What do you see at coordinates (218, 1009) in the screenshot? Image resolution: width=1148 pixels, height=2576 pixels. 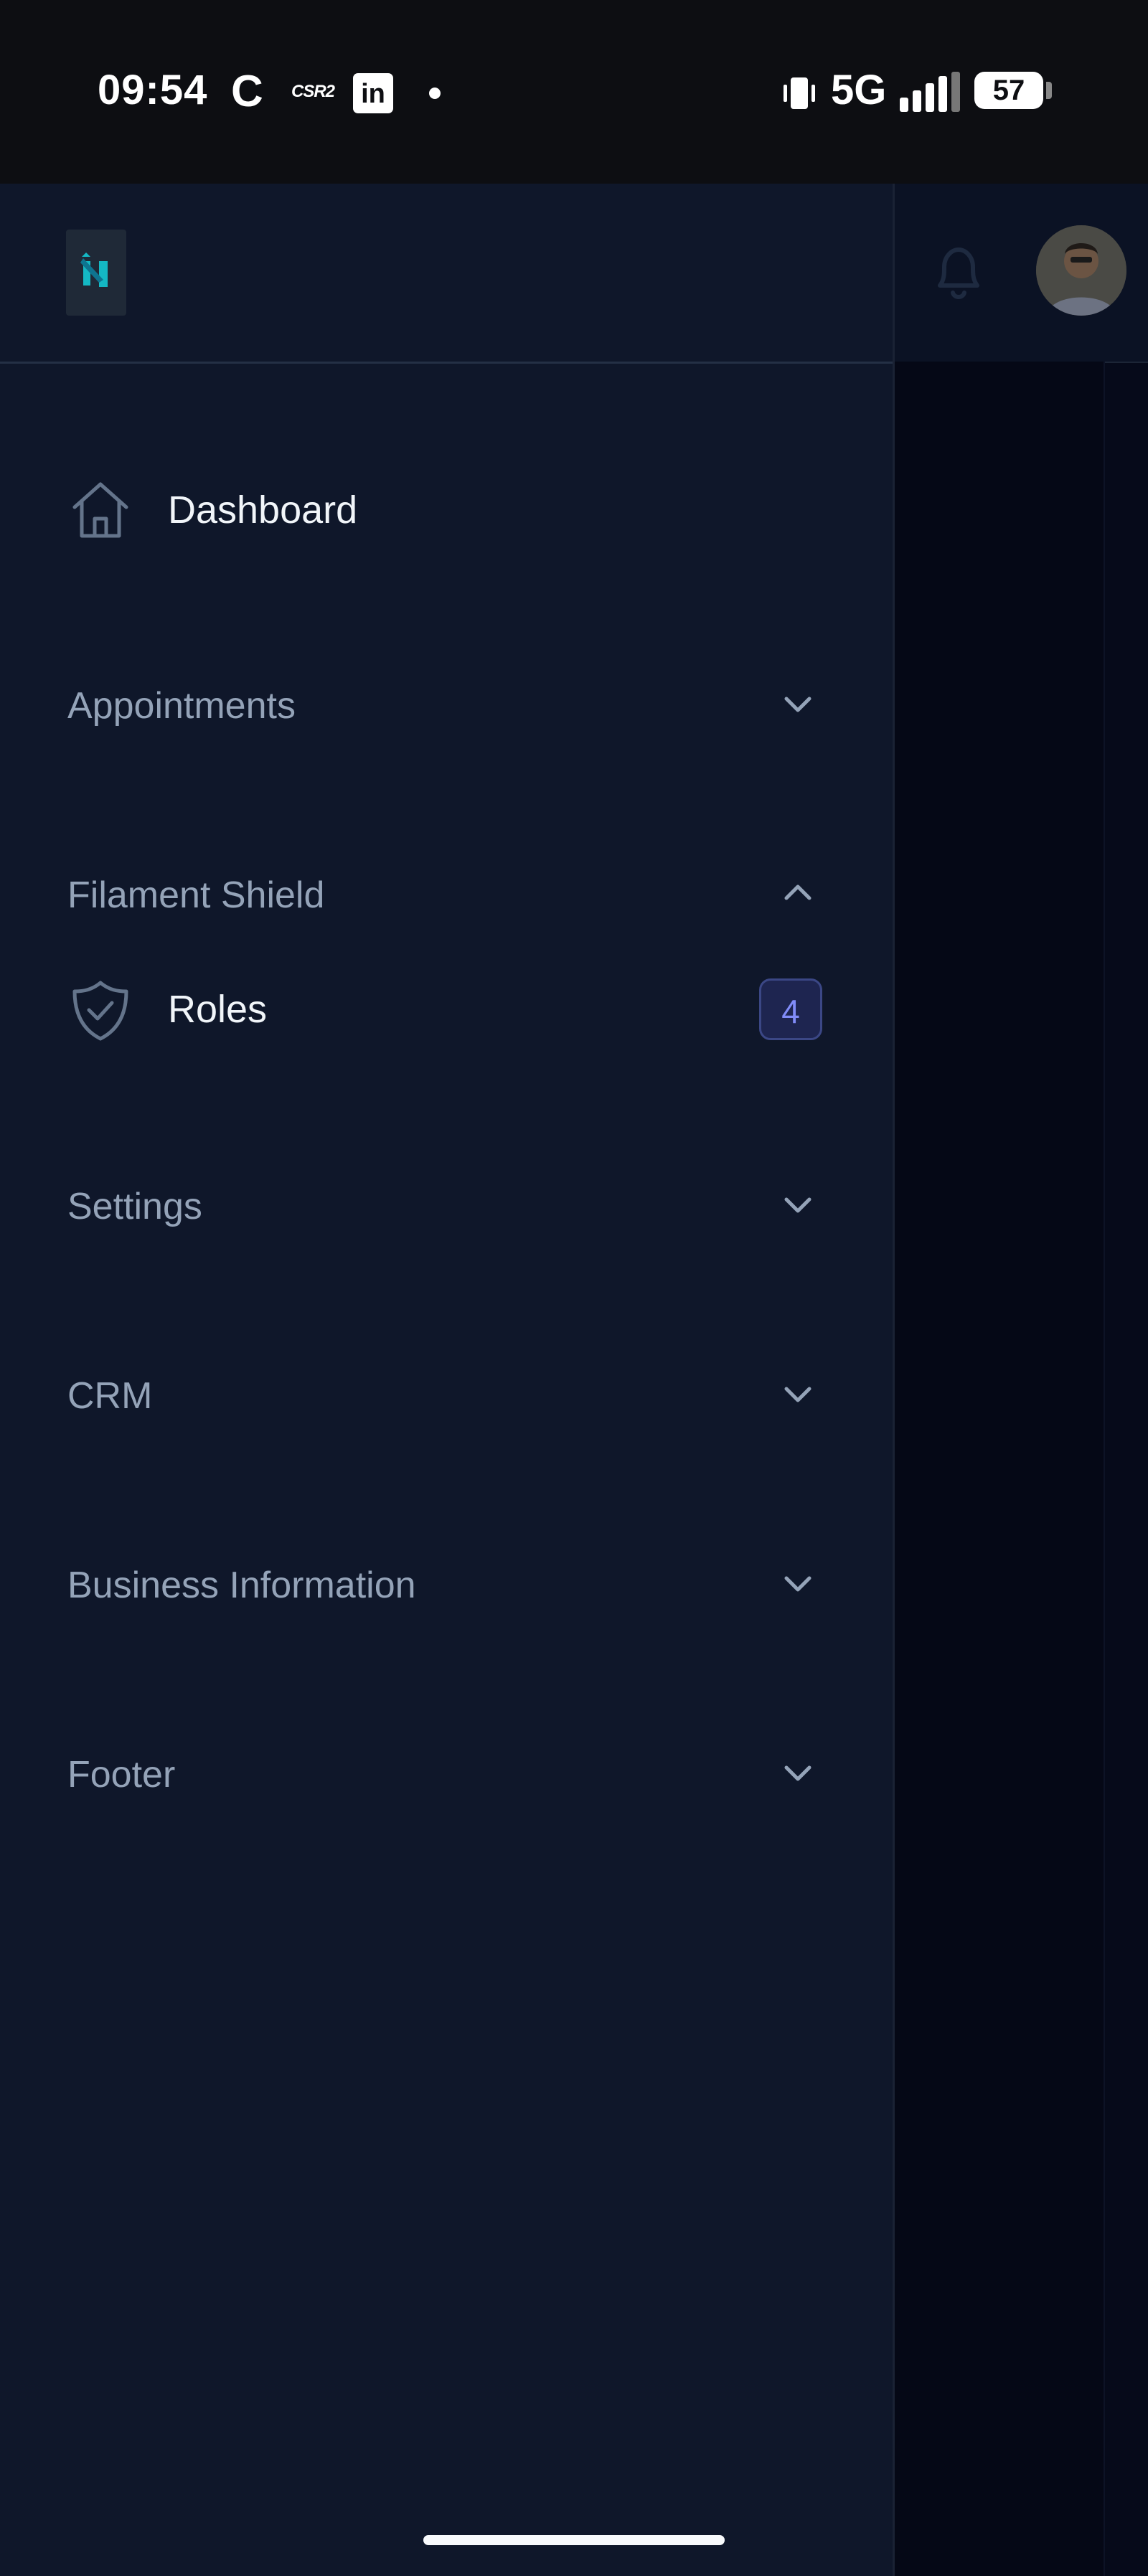 I see `sidebar-item-label: Roles` at bounding box center [218, 1009].